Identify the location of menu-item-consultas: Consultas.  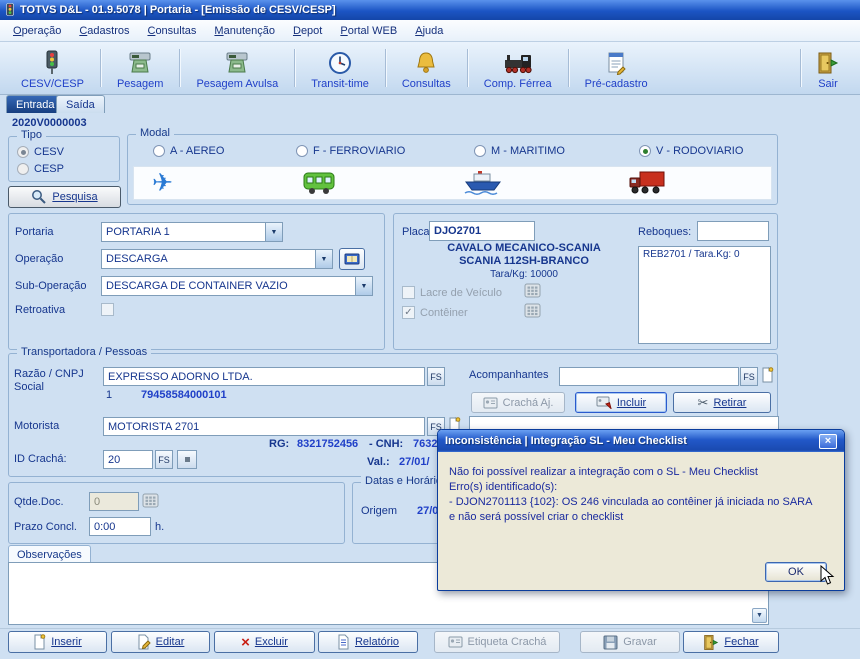
(171, 31).